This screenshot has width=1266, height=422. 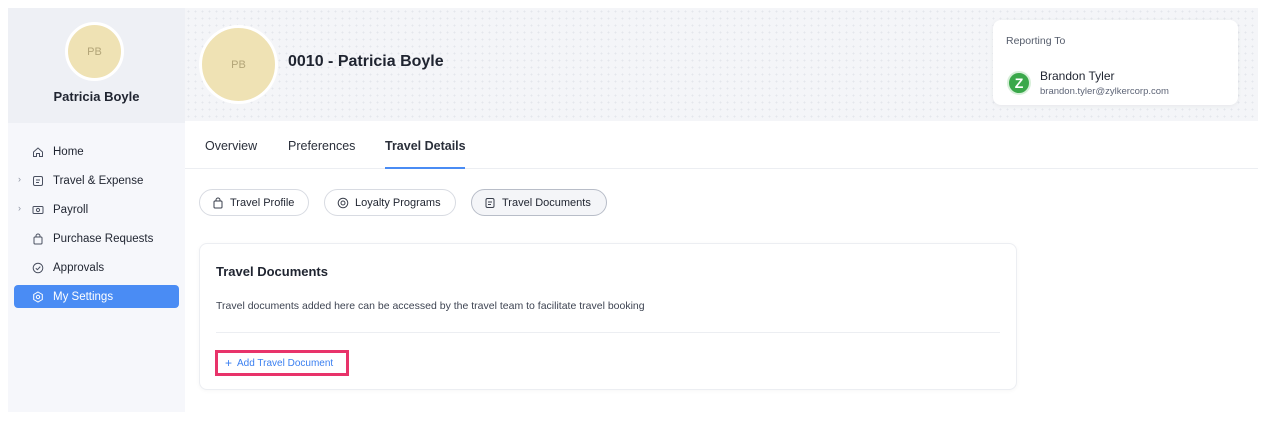 What do you see at coordinates (103, 238) in the screenshot?
I see `sidebar-item-label: Purchase Requests` at bounding box center [103, 238].